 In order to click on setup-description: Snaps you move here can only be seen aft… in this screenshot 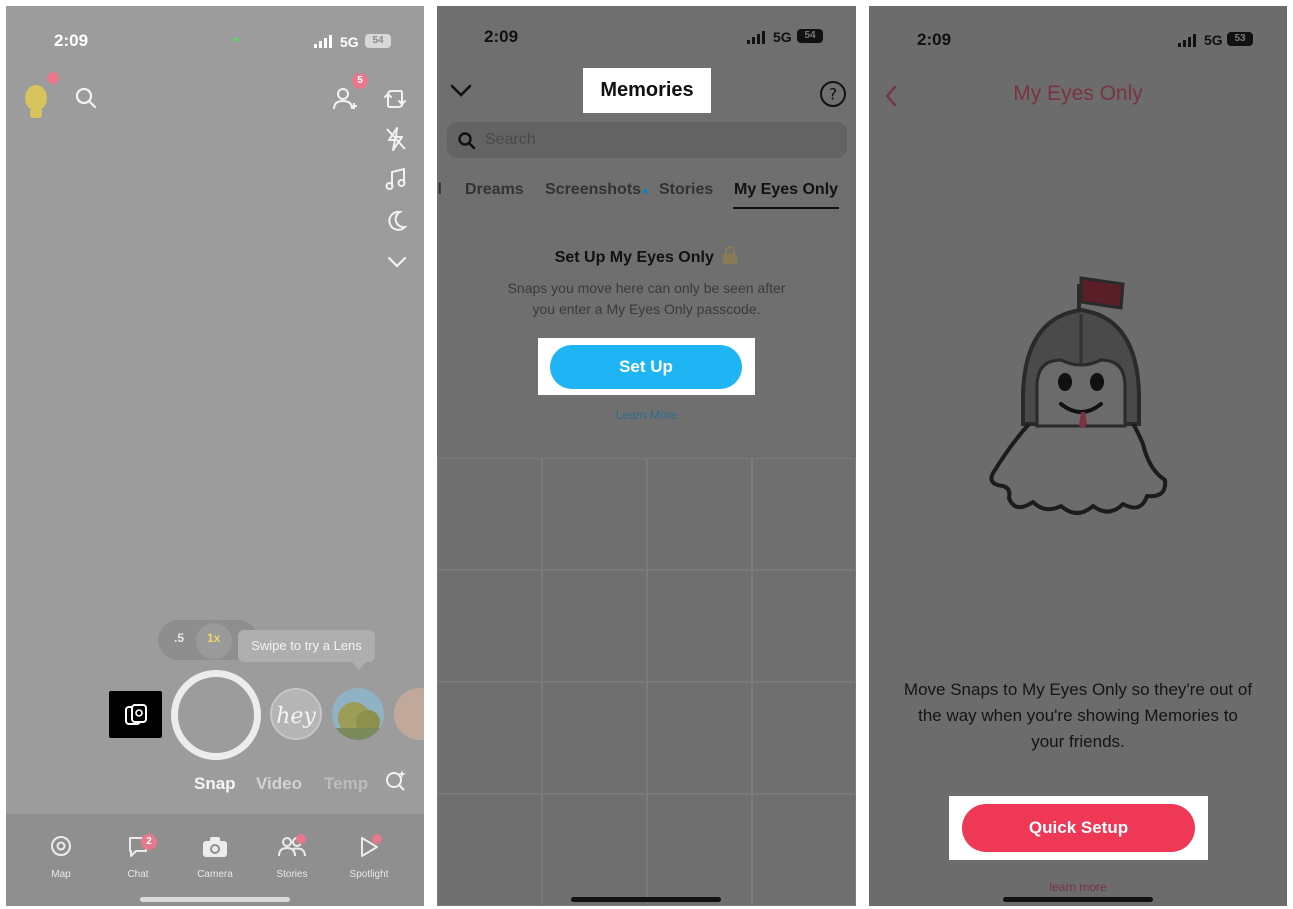, I will do `click(646, 298)`.